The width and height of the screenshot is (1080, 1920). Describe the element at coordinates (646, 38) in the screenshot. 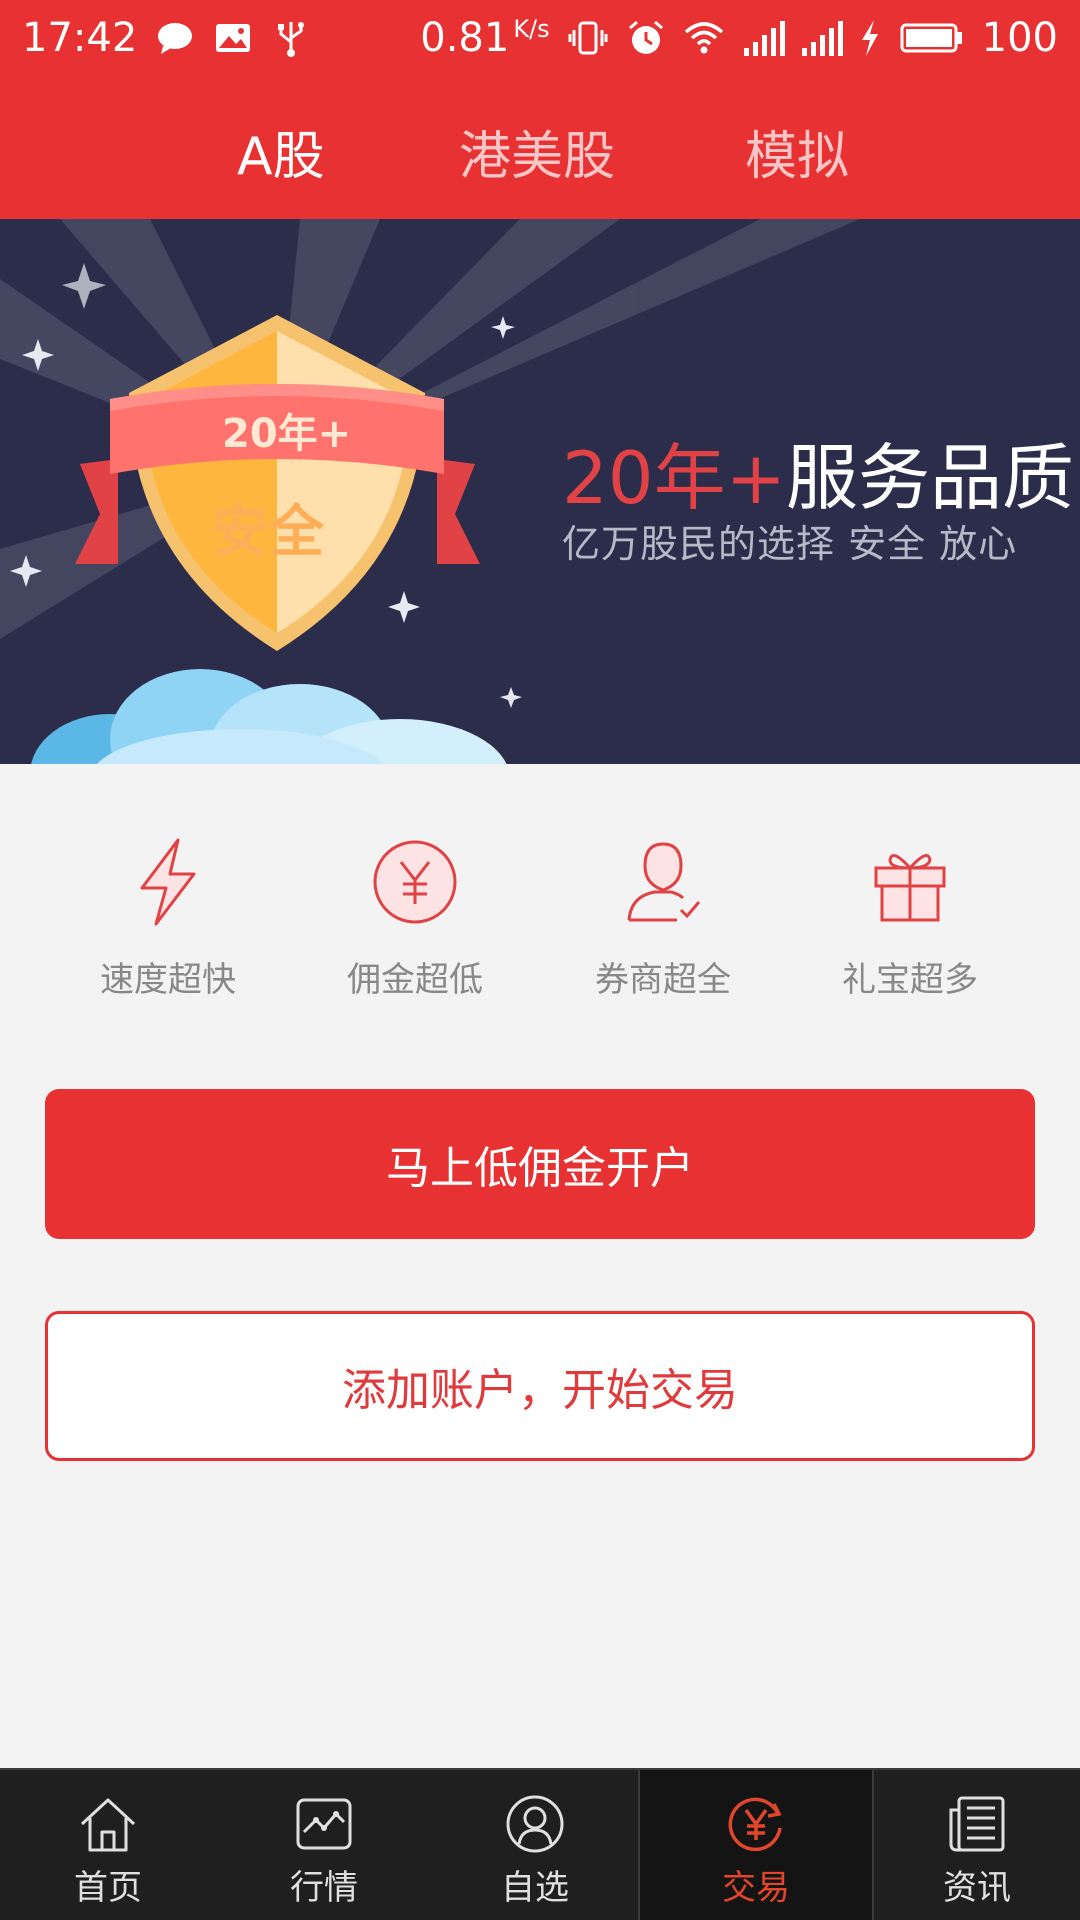

I see `alarm-icon` at that location.